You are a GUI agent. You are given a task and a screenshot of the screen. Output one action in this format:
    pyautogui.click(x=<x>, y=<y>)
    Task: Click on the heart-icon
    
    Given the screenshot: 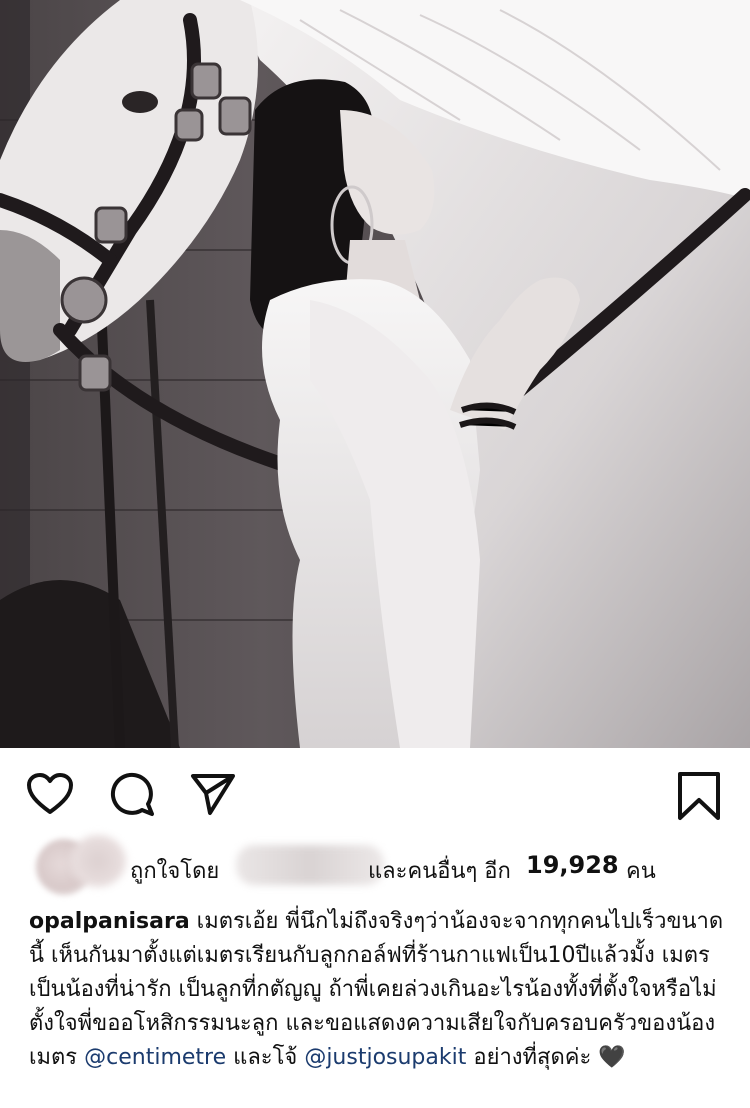 What is the action you would take?
    pyautogui.click(x=50, y=794)
    